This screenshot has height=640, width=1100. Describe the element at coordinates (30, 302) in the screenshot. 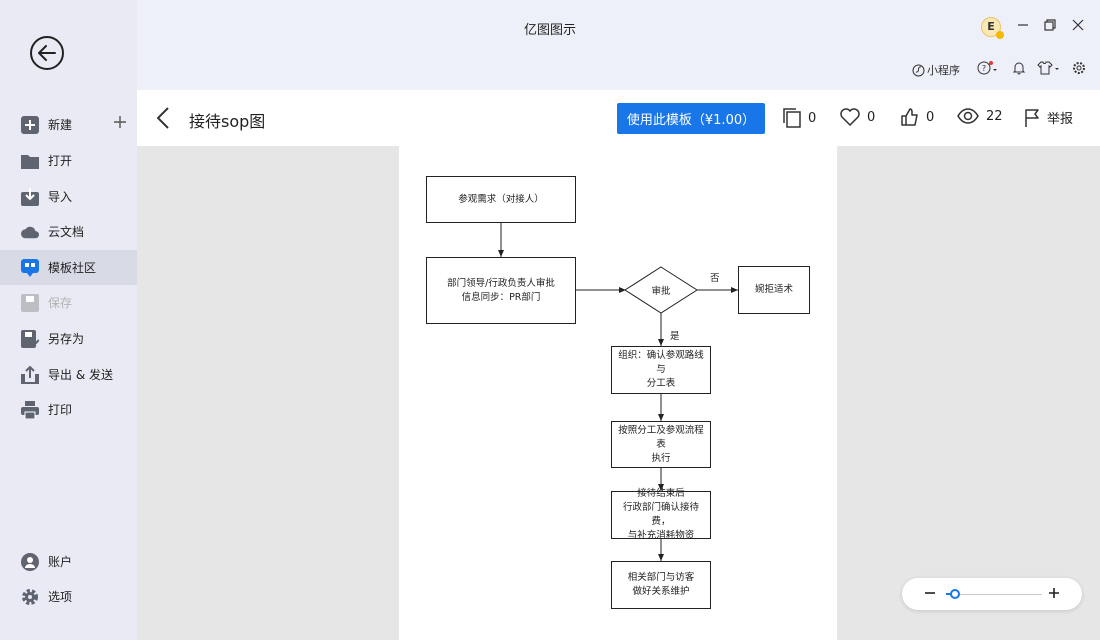

I see `save-icon` at that location.